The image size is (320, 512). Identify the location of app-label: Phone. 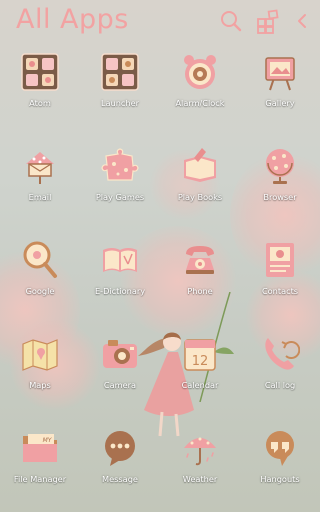
(200, 291).